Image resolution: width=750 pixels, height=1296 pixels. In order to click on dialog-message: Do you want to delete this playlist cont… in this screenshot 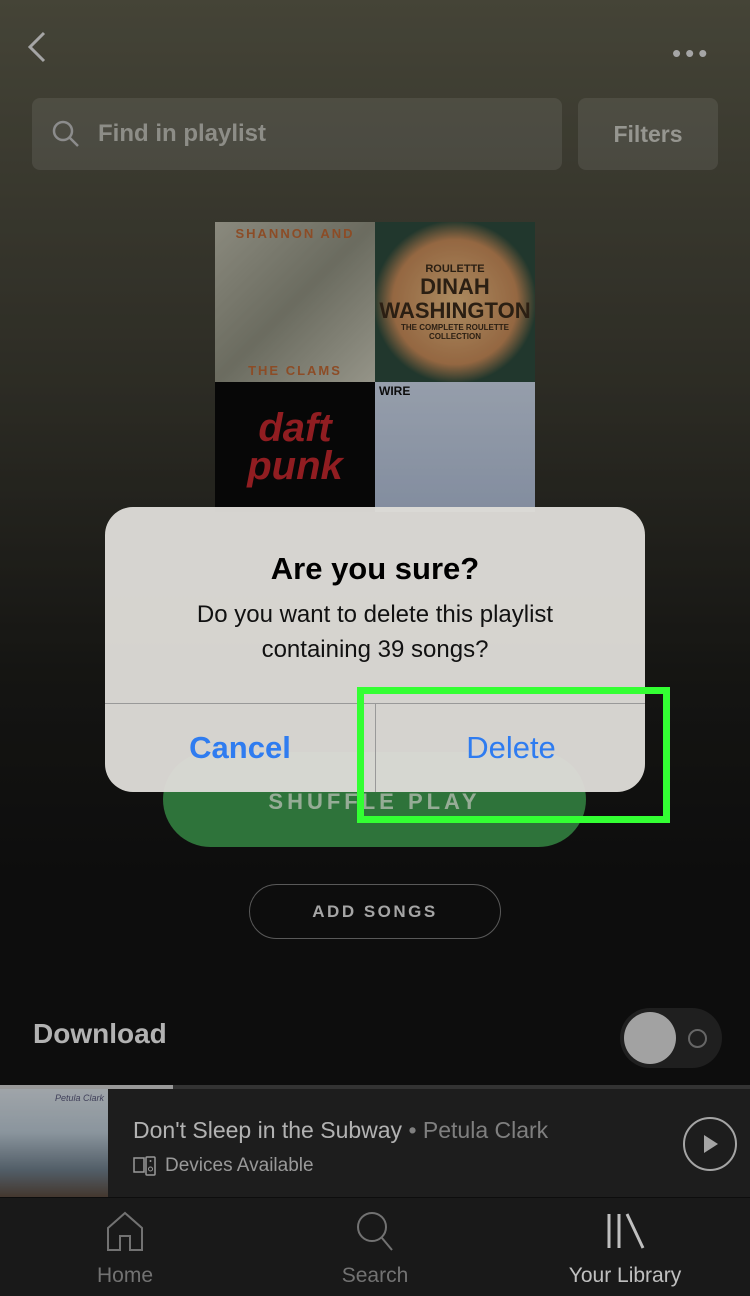, I will do `click(375, 632)`.